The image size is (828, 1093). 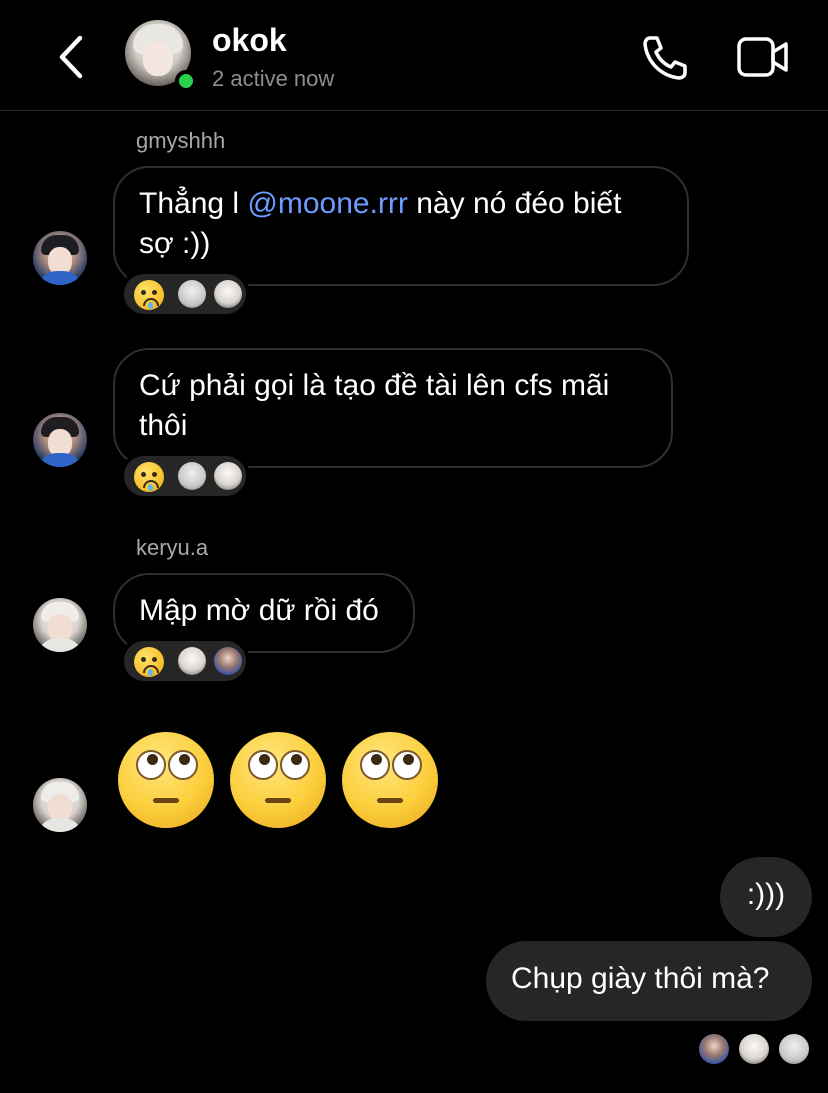 I want to click on video-call-button, so click(x=763, y=57).